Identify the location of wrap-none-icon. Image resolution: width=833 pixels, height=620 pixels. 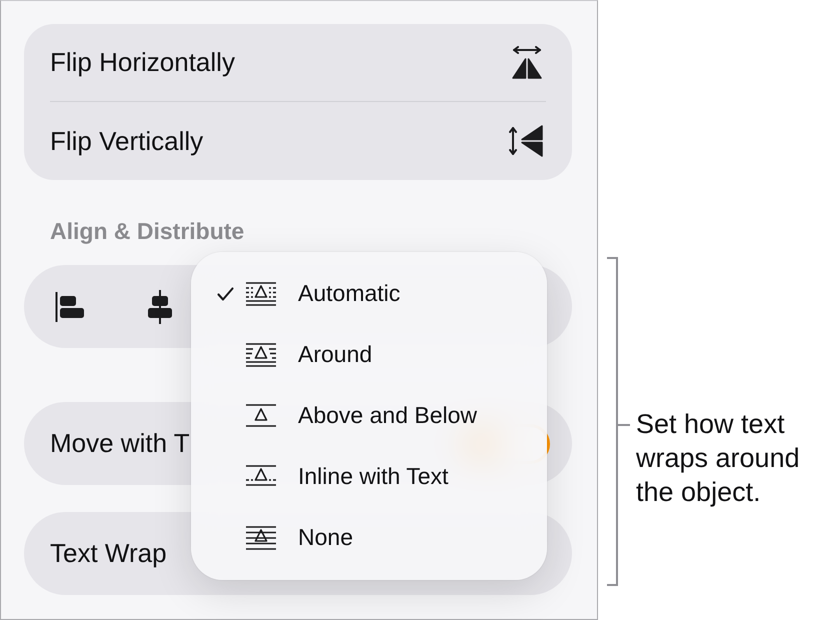
(261, 538).